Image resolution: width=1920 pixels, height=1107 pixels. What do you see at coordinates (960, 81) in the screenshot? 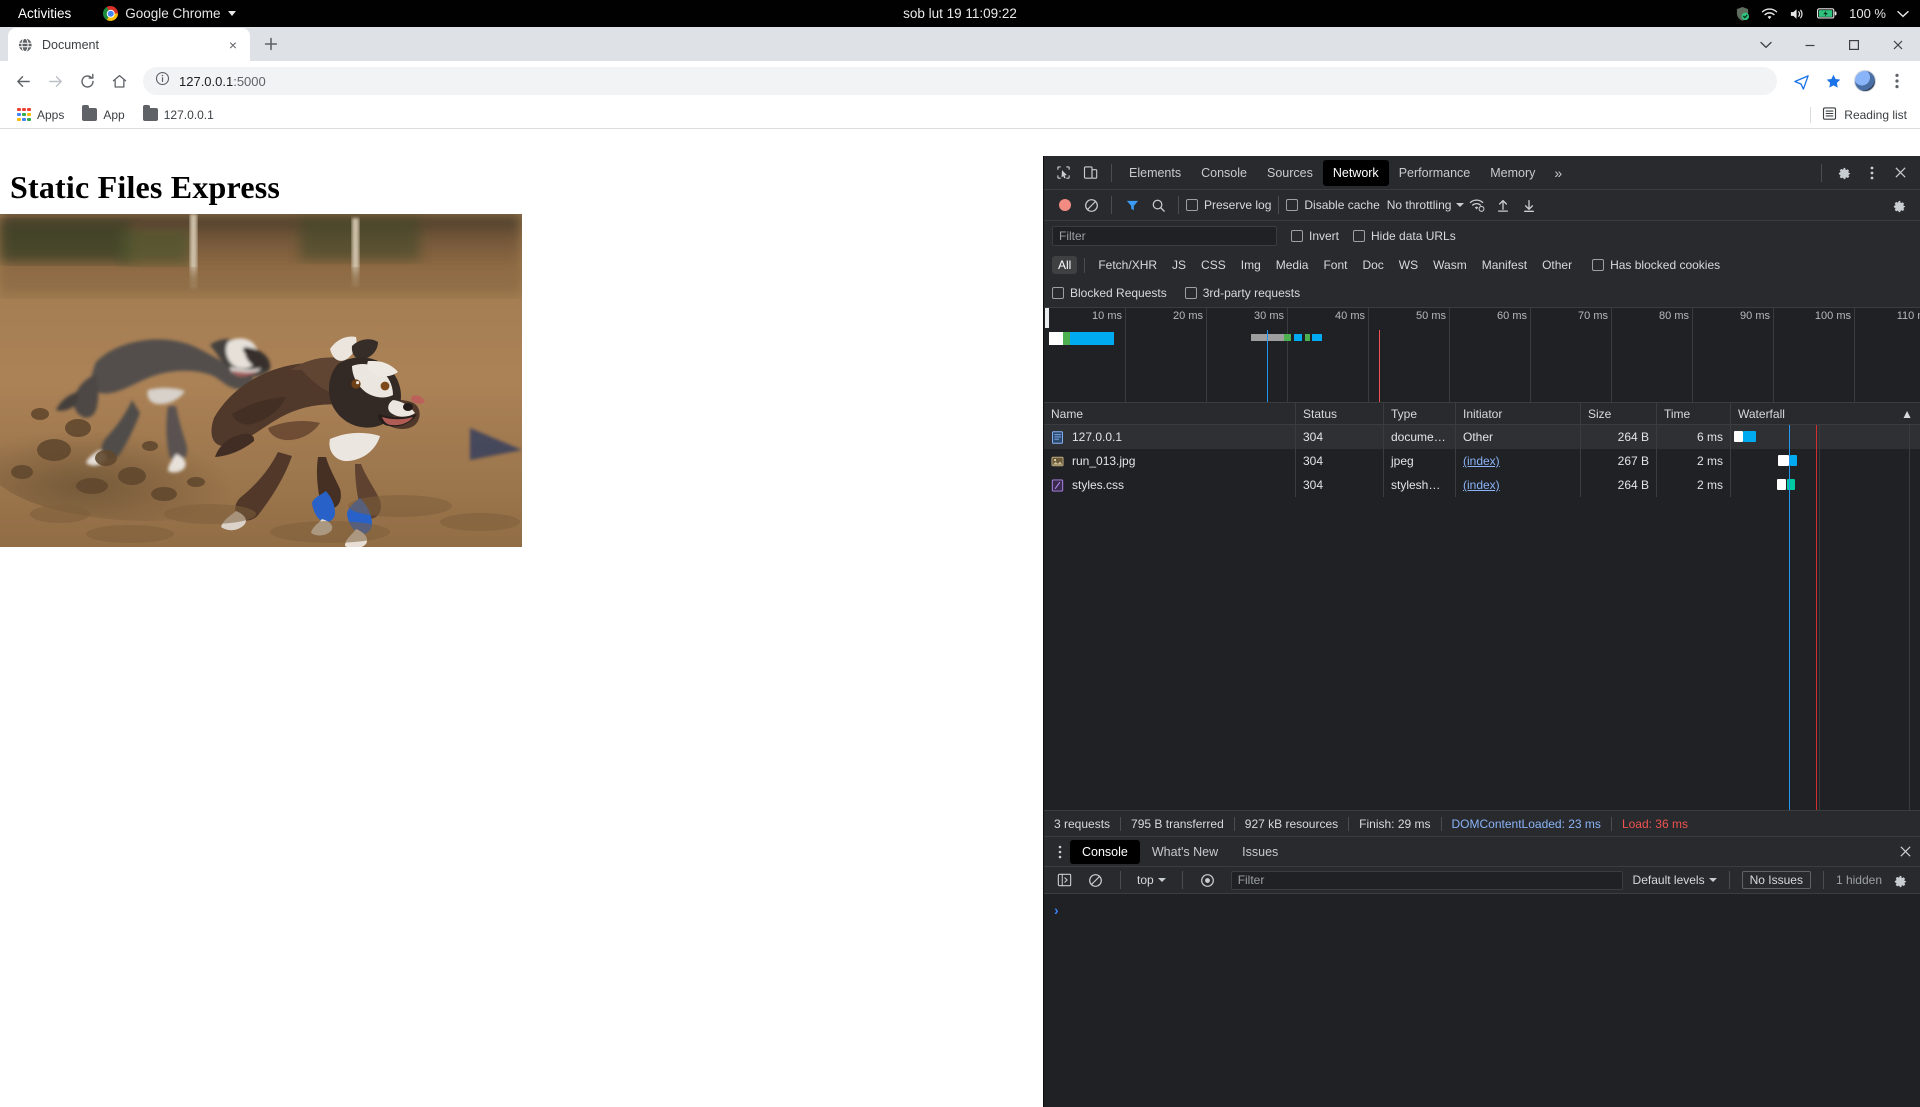
I see `address-bar: 127.0.0.1:5000` at bounding box center [960, 81].